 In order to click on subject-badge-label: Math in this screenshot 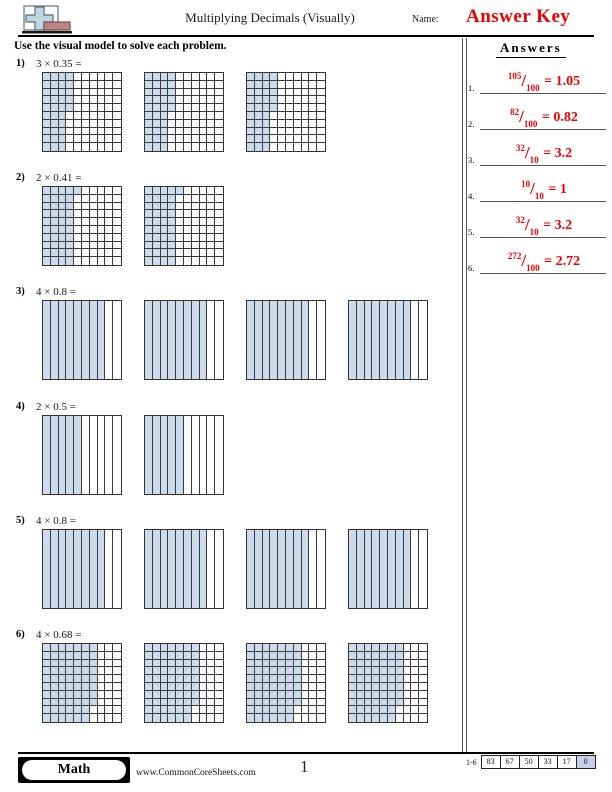, I will do `click(74, 770)`.